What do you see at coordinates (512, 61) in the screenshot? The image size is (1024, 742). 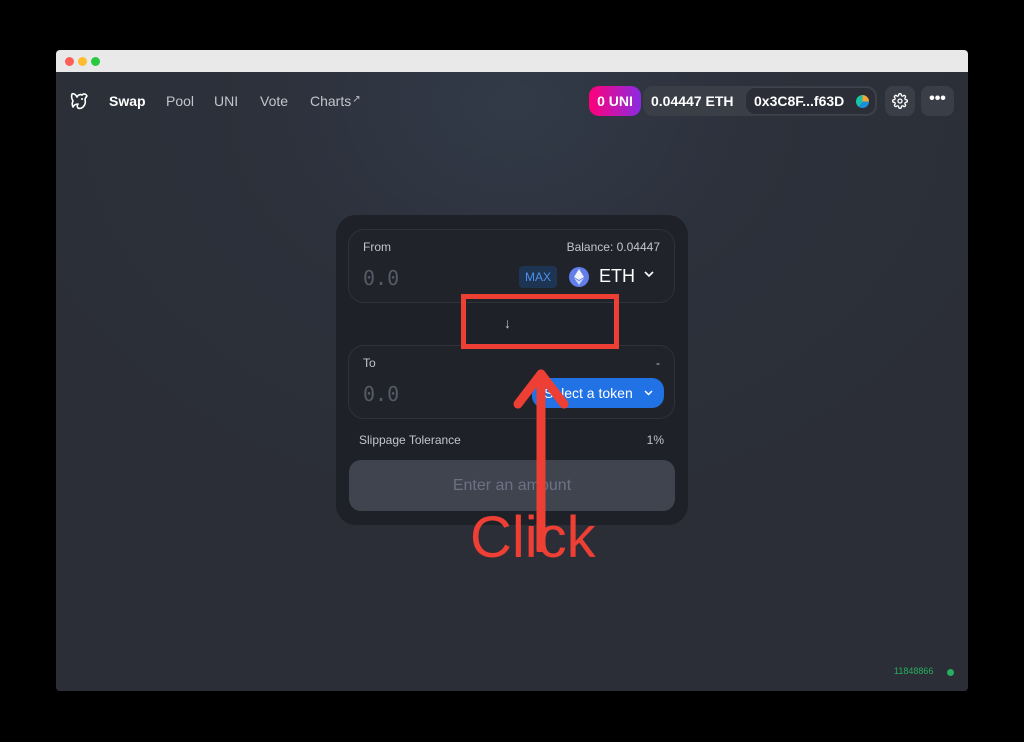 I see `title-bar` at bounding box center [512, 61].